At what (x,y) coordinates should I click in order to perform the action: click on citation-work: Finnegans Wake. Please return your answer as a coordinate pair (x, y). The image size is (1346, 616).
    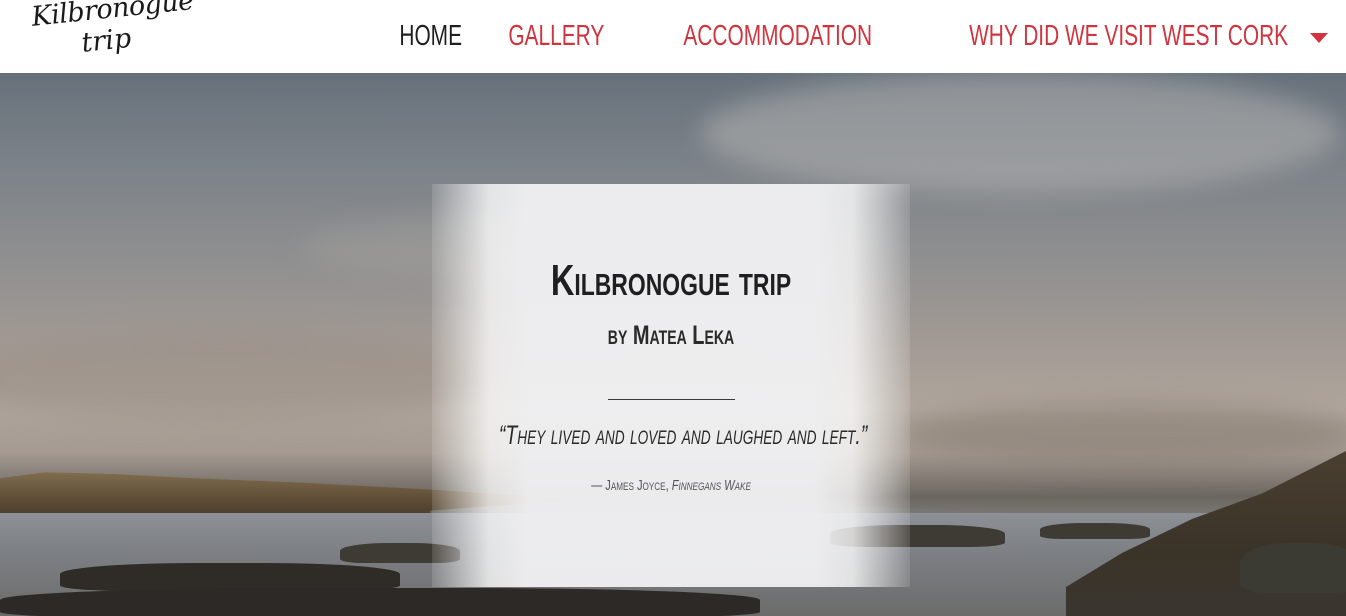
    Looking at the image, I should click on (711, 485).